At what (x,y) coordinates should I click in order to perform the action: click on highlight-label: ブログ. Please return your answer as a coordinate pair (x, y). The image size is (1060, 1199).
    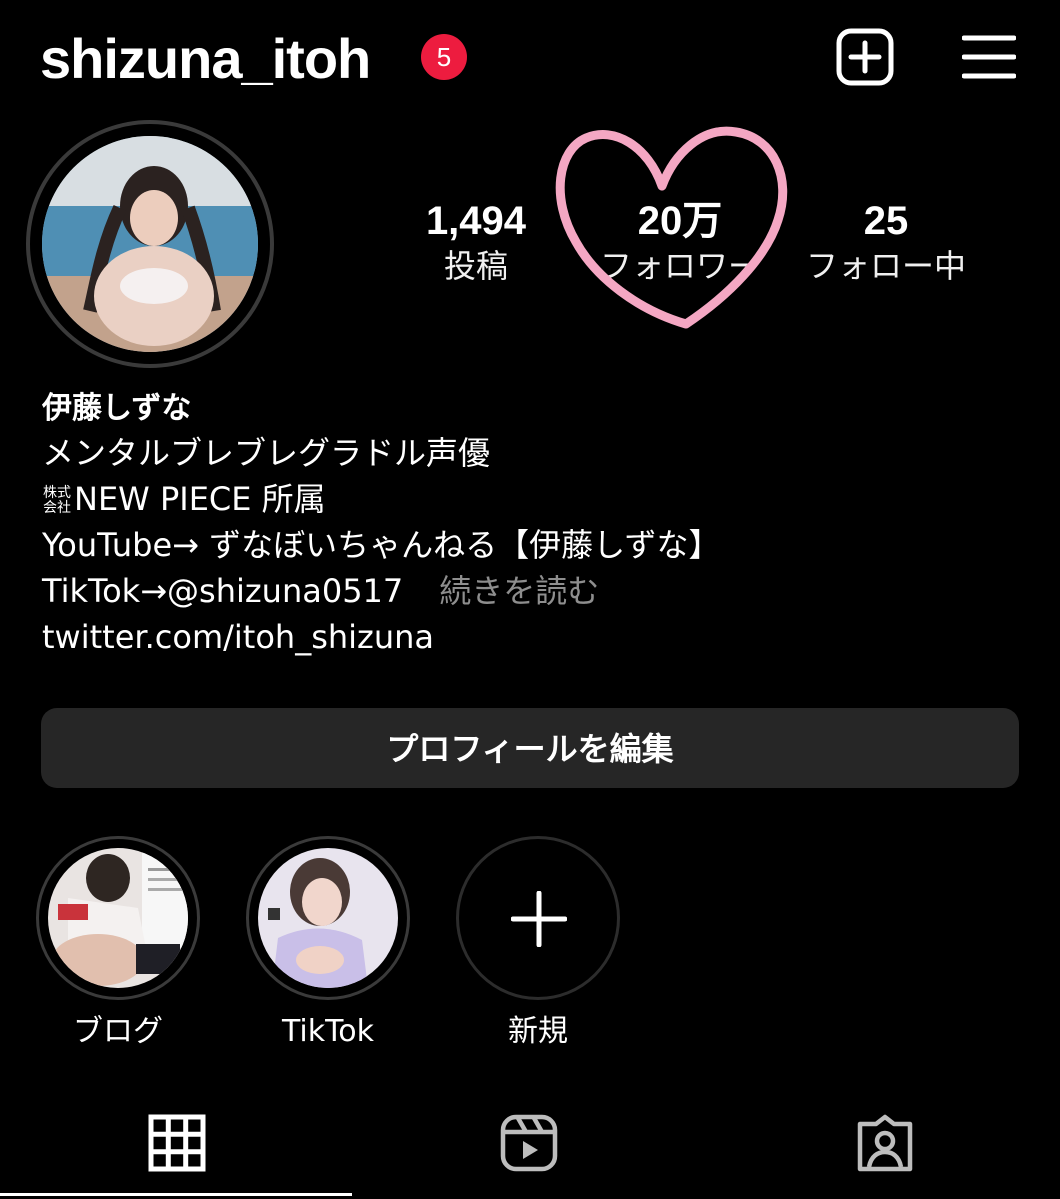
    Looking at the image, I should click on (118, 1031).